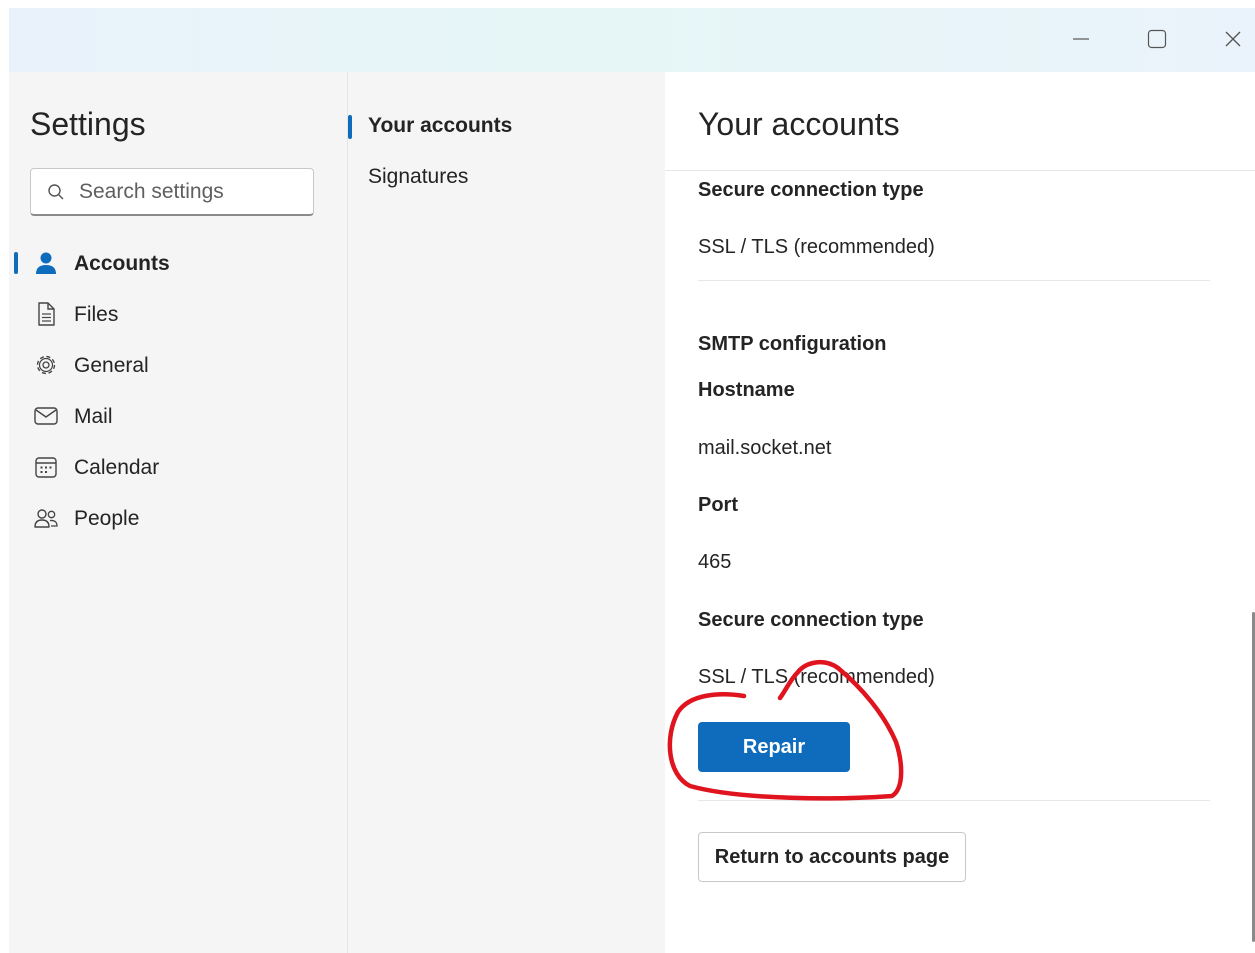  I want to click on port-label: Port, so click(718, 505).